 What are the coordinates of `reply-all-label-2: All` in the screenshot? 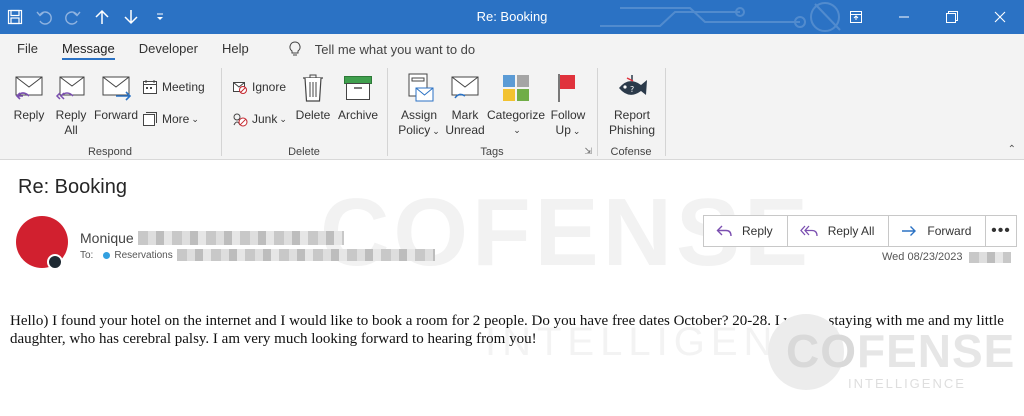 It's located at (71, 130).